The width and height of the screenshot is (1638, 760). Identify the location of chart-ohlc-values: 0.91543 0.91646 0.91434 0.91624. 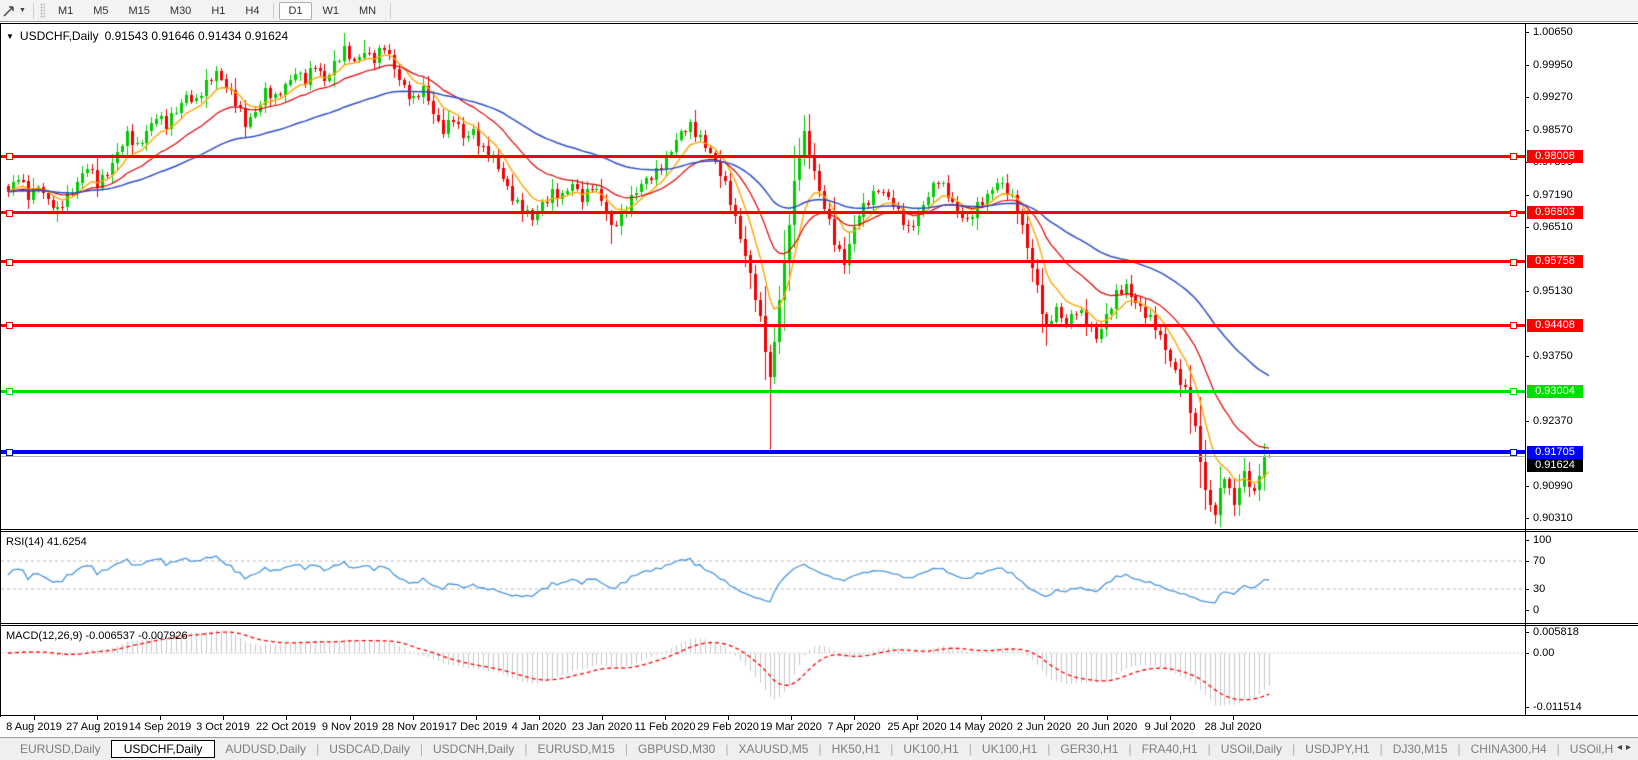
(196, 36).